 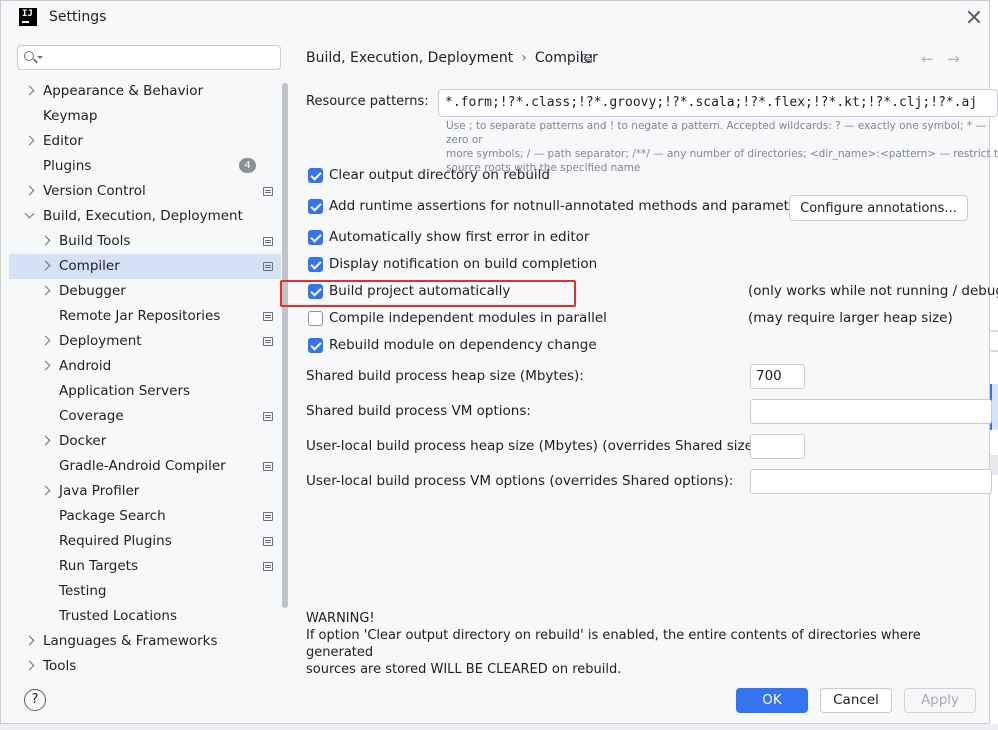 What do you see at coordinates (145, 441) in the screenshot?
I see `sidebar-item-docker: Docker` at bounding box center [145, 441].